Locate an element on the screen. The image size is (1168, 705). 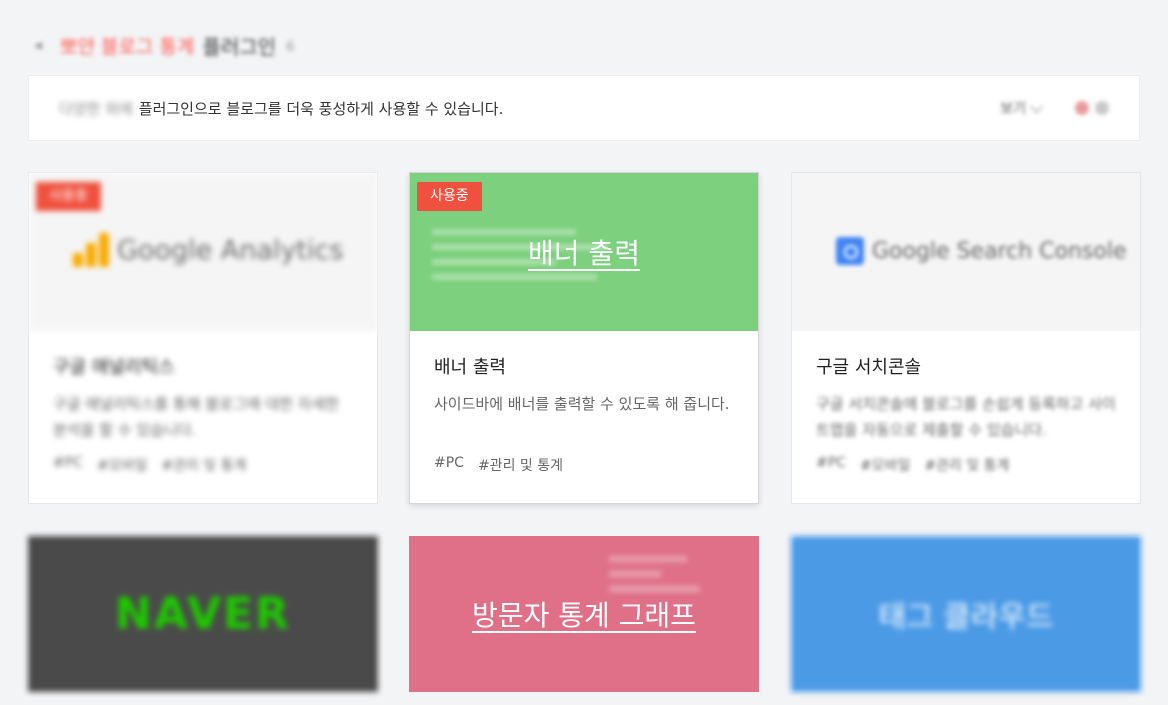
plugin-thumbnail: NAVER is located at coordinates (203, 614).